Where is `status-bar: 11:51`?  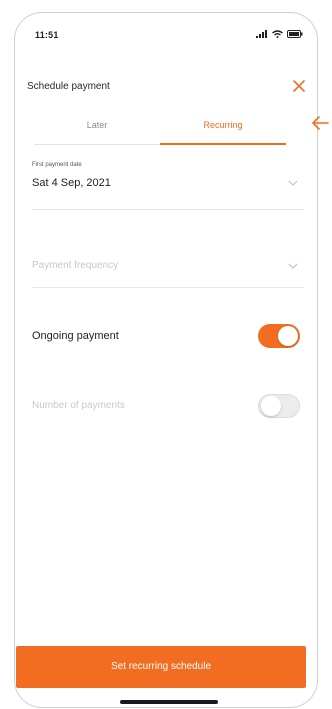
status-bar: 11:51 is located at coordinates (166, 33).